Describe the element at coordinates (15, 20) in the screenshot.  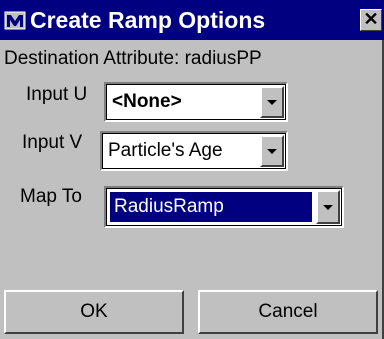
I see `maya-app-icon` at that location.